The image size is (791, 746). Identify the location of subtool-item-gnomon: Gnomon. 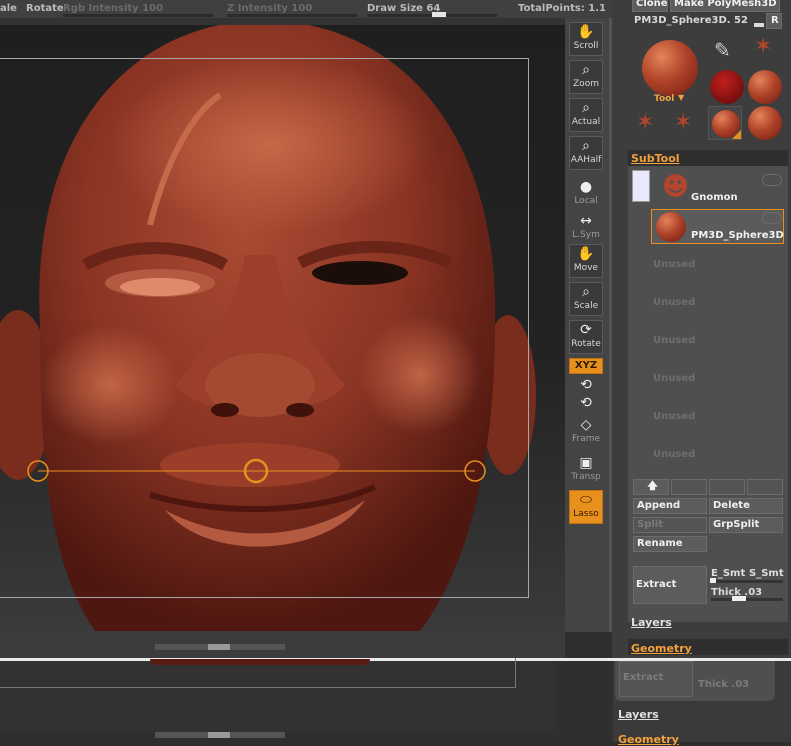
(714, 197).